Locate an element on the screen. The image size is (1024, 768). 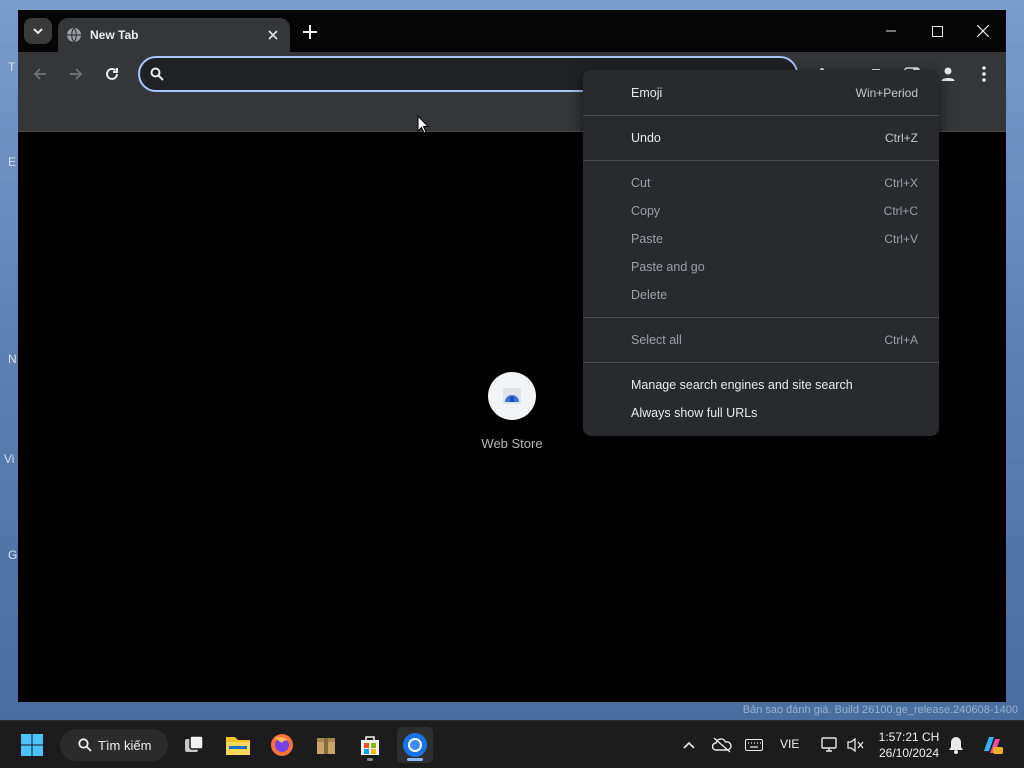
taskbar-search: Tìm kiếm is located at coordinates (114, 745).